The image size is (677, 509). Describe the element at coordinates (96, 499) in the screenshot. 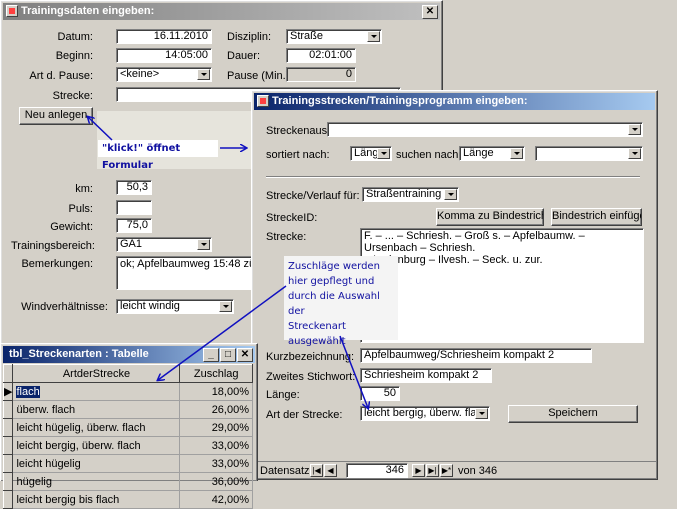

I see `table-cell: leicht bergig bis flach` at that location.